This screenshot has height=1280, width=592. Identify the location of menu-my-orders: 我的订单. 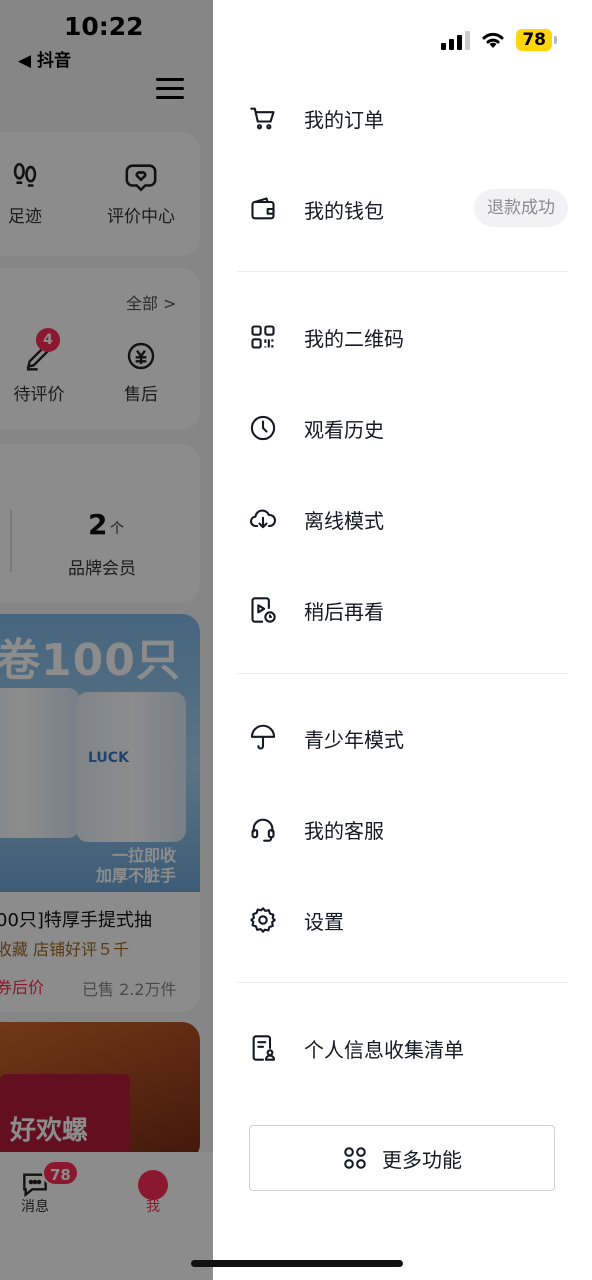
(402, 118).